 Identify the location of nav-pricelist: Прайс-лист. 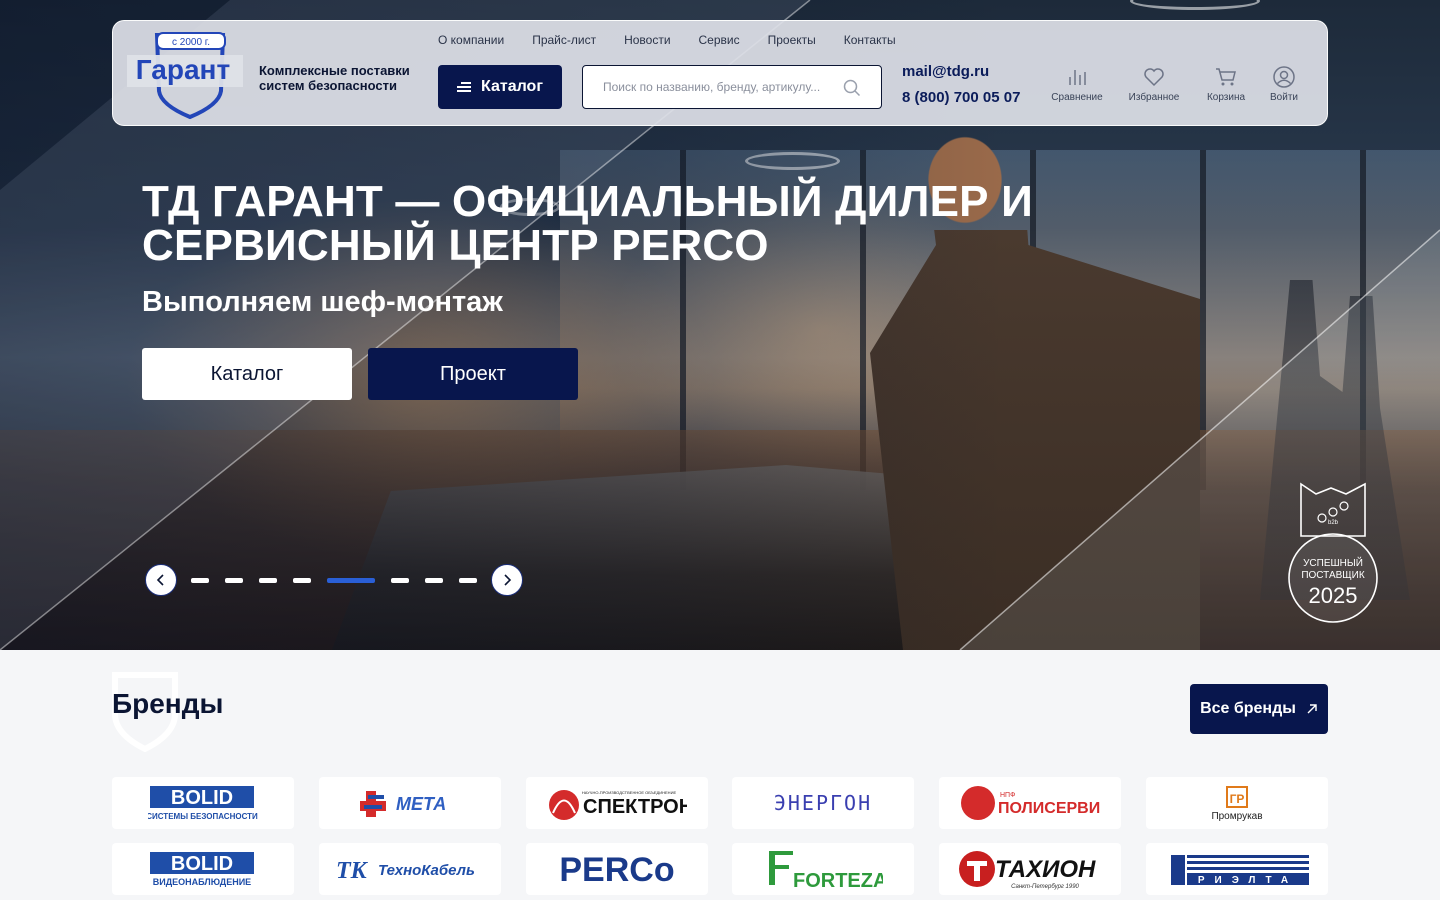
(564, 40).